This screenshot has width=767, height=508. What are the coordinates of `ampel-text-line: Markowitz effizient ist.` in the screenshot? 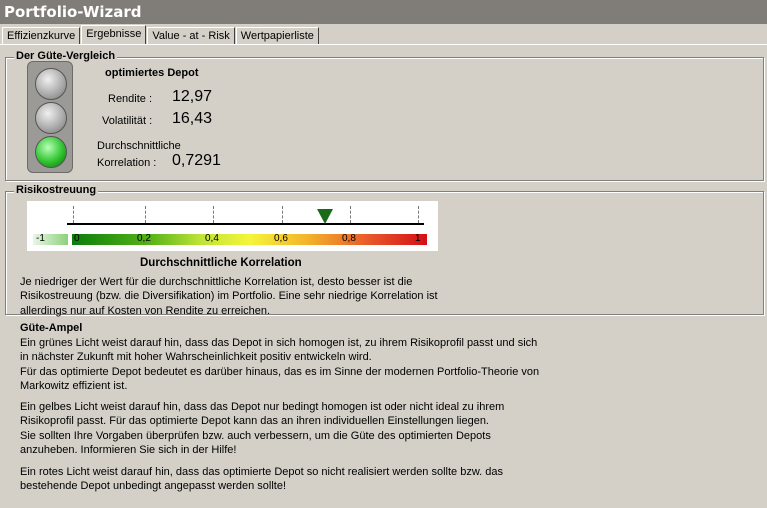 It's located at (74, 385).